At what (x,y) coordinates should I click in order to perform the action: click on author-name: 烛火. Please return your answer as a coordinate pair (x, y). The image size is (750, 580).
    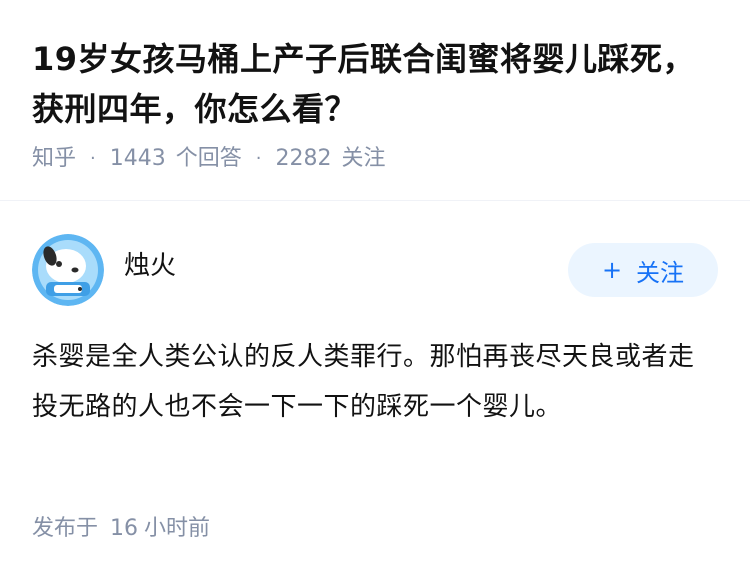
    Looking at the image, I should click on (150, 263).